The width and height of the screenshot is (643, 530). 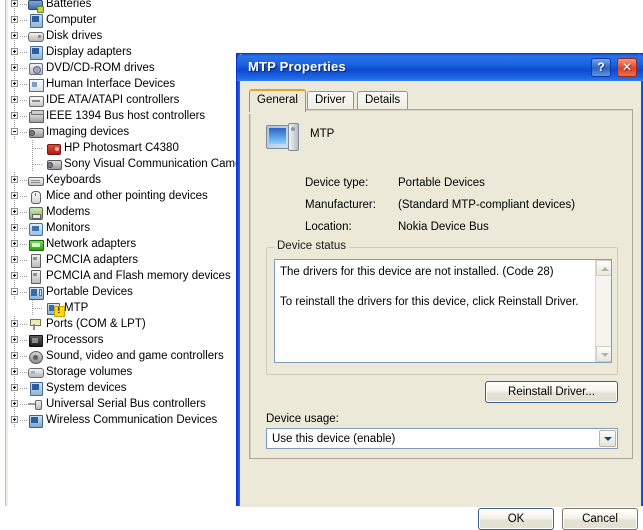 What do you see at coordinates (277, 100) in the screenshot?
I see `tab-general: General` at bounding box center [277, 100].